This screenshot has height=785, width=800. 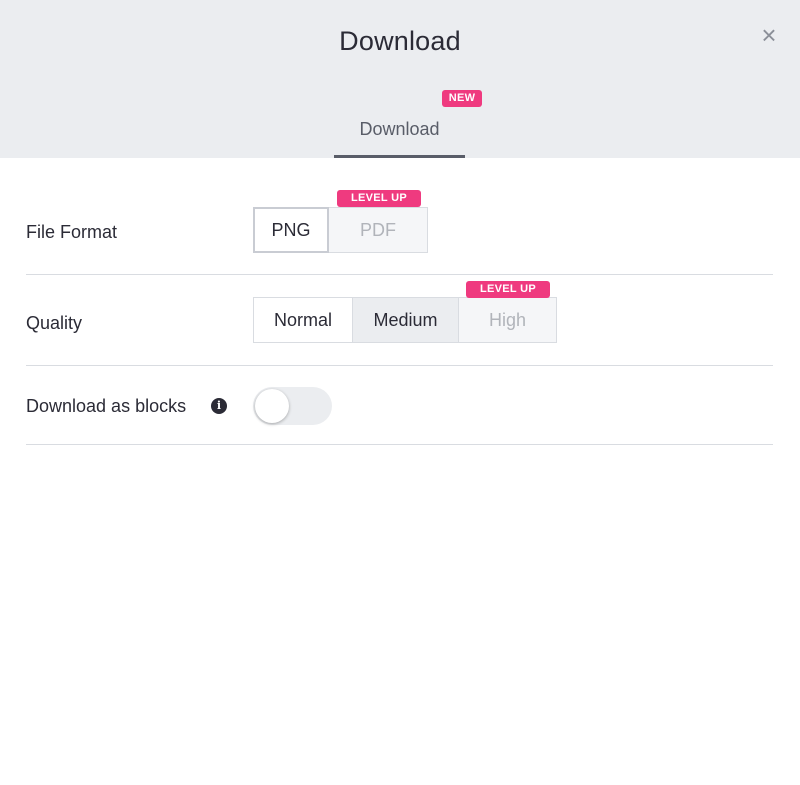 I want to click on toggle-knob, so click(x=272, y=406).